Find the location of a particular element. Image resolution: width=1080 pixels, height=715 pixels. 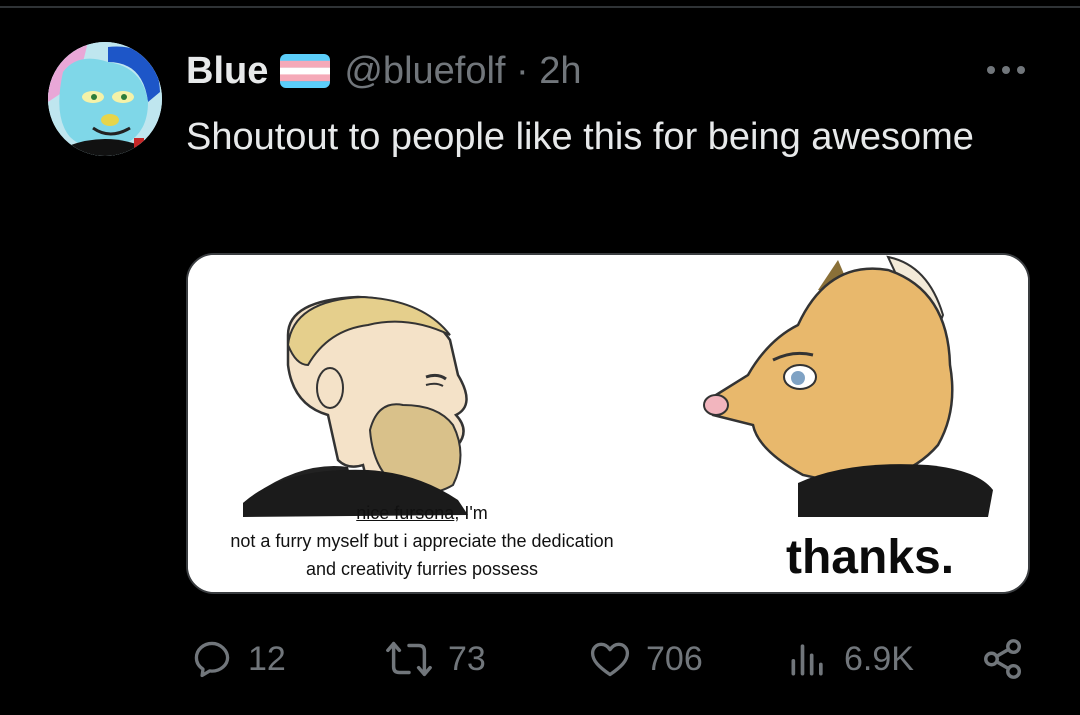

reply-icon is located at coordinates (212, 659).